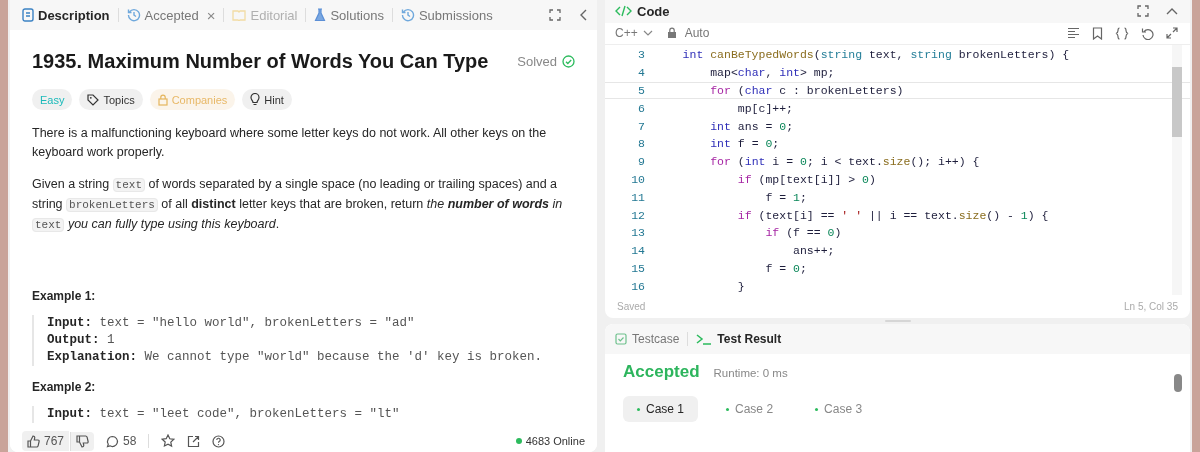 This screenshot has height=452, width=1200. Describe the element at coordinates (231, 323) in the screenshot. I see `example-line: Input: text = "hello world", brokenLetters = "ad"` at that location.